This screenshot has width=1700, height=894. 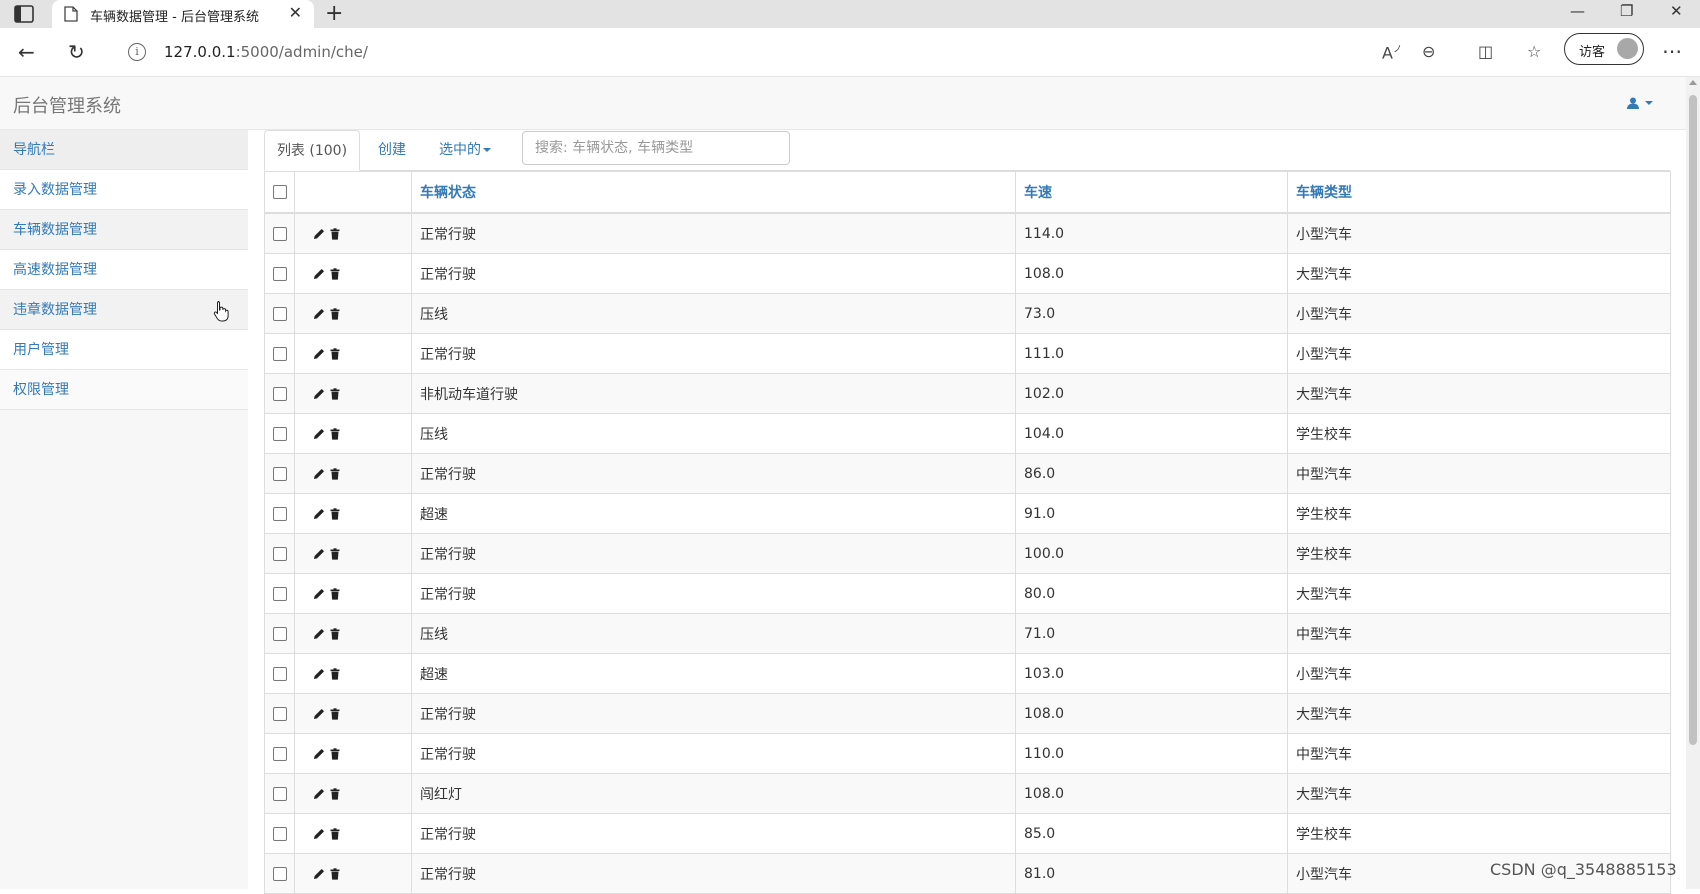 I want to click on brand: 后台管理系统, so click(x=67, y=105).